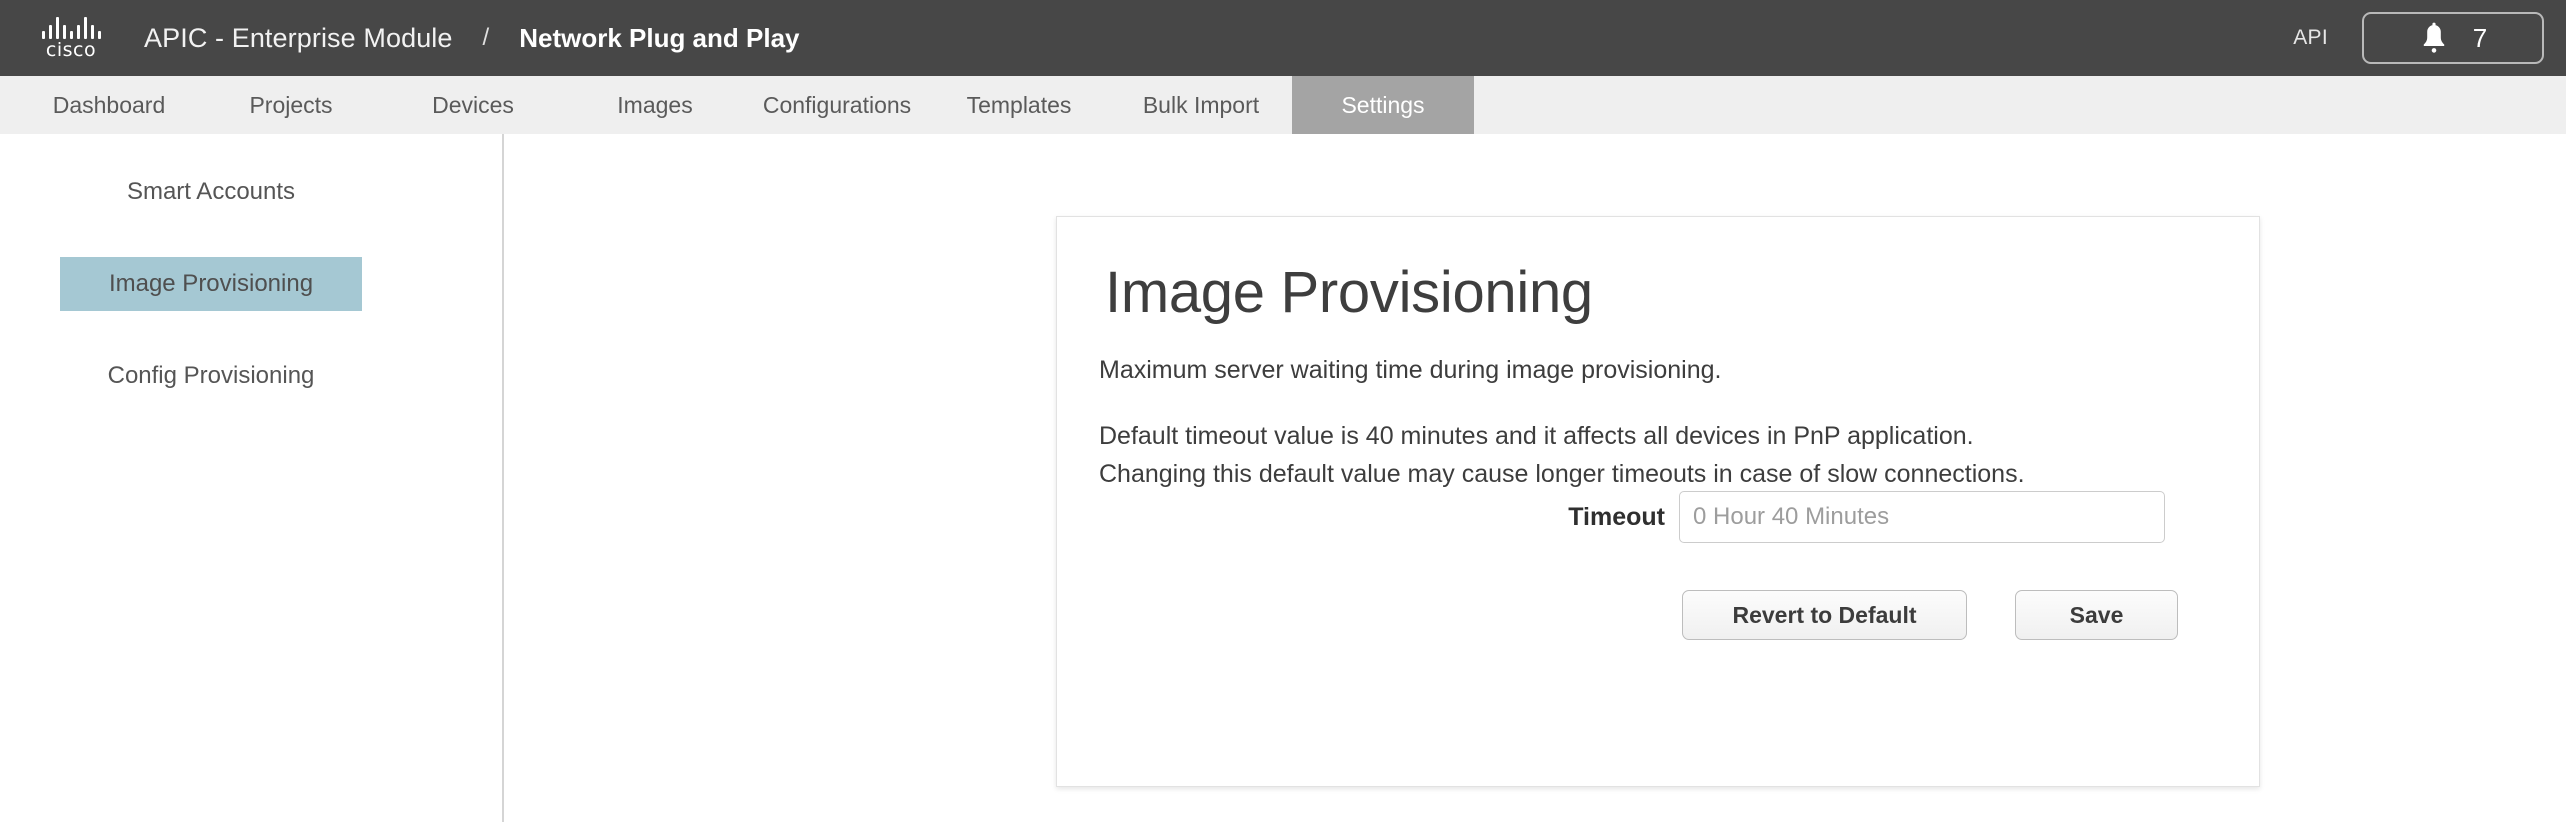  I want to click on api-link: API, so click(2310, 38).